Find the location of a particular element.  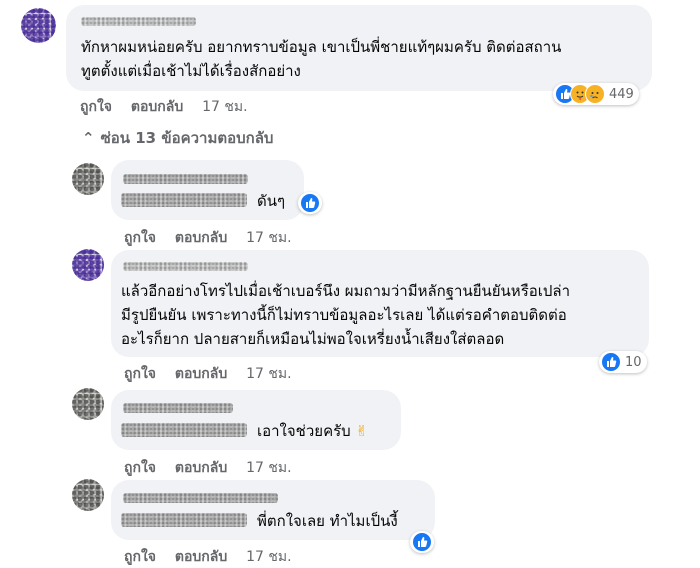

main-commenter-avatar is located at coordinates (38, 25).